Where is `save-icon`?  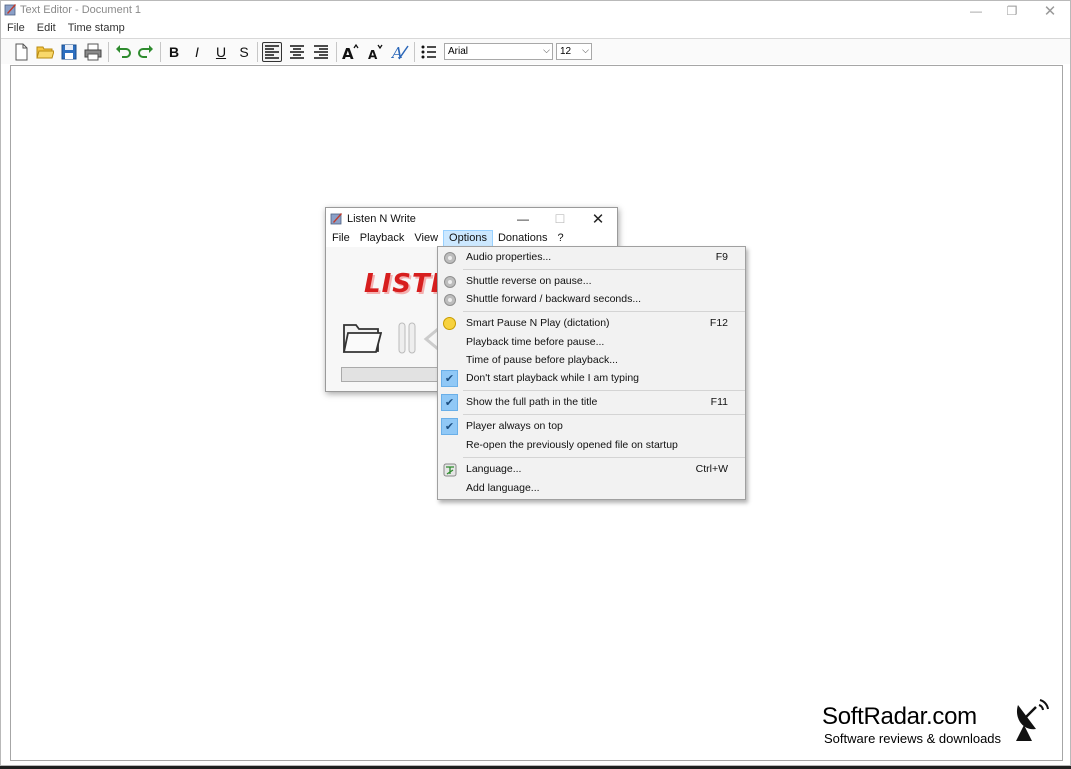 save-icon is located at coordinates (69, 52).